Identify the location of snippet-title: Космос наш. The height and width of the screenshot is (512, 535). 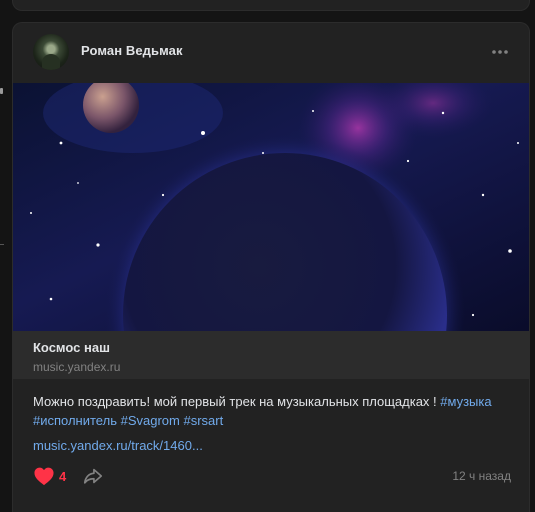
(71, 347).